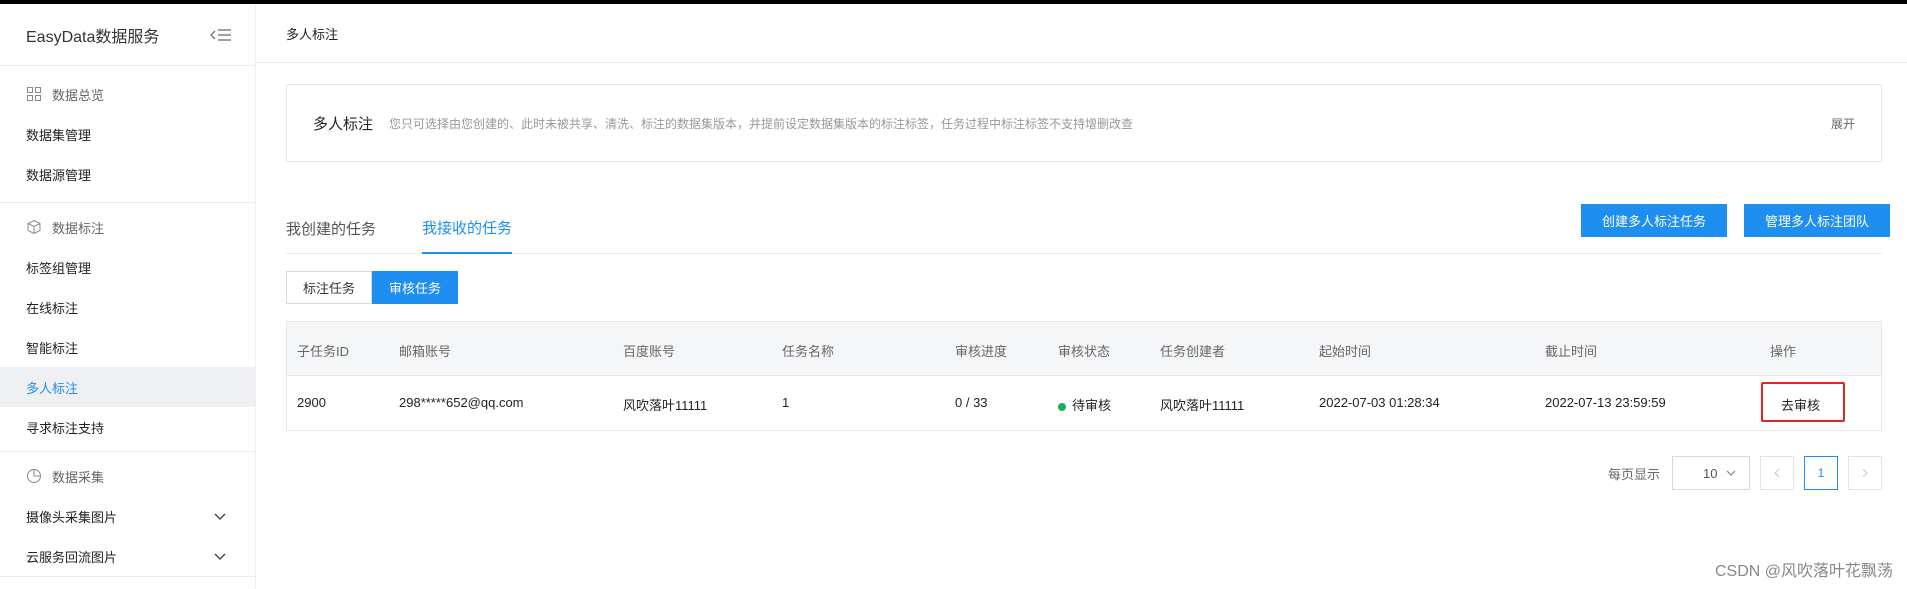  Describe the element at coordinates (127, 516) in the screenshot. I see `sidebar-item-camera-collection: 摄像头采集图片` at that location.